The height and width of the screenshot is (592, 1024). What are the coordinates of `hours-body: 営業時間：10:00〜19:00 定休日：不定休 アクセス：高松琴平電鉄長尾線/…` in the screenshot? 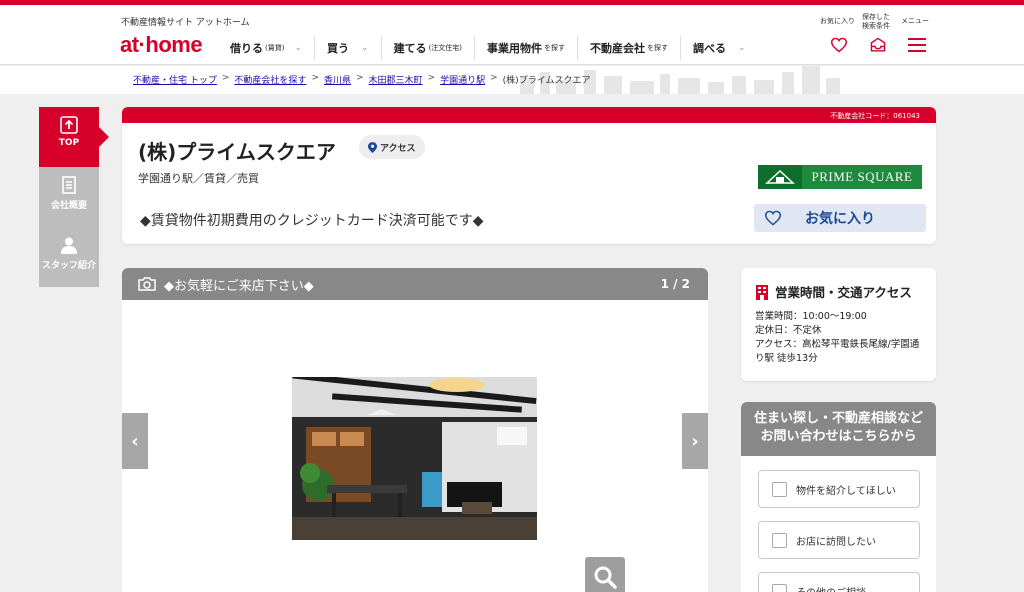 It's located at (841, 338).